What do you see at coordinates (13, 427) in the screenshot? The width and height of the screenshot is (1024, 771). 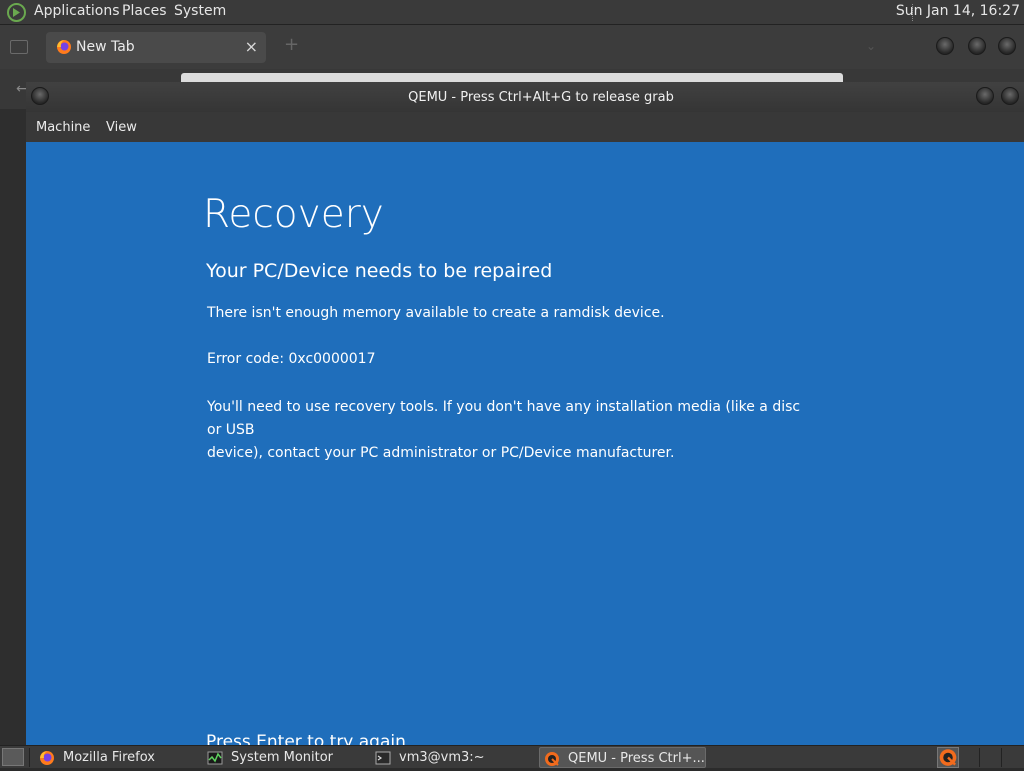 I see `firefox-left-edge` at bounding box center [13, 427].